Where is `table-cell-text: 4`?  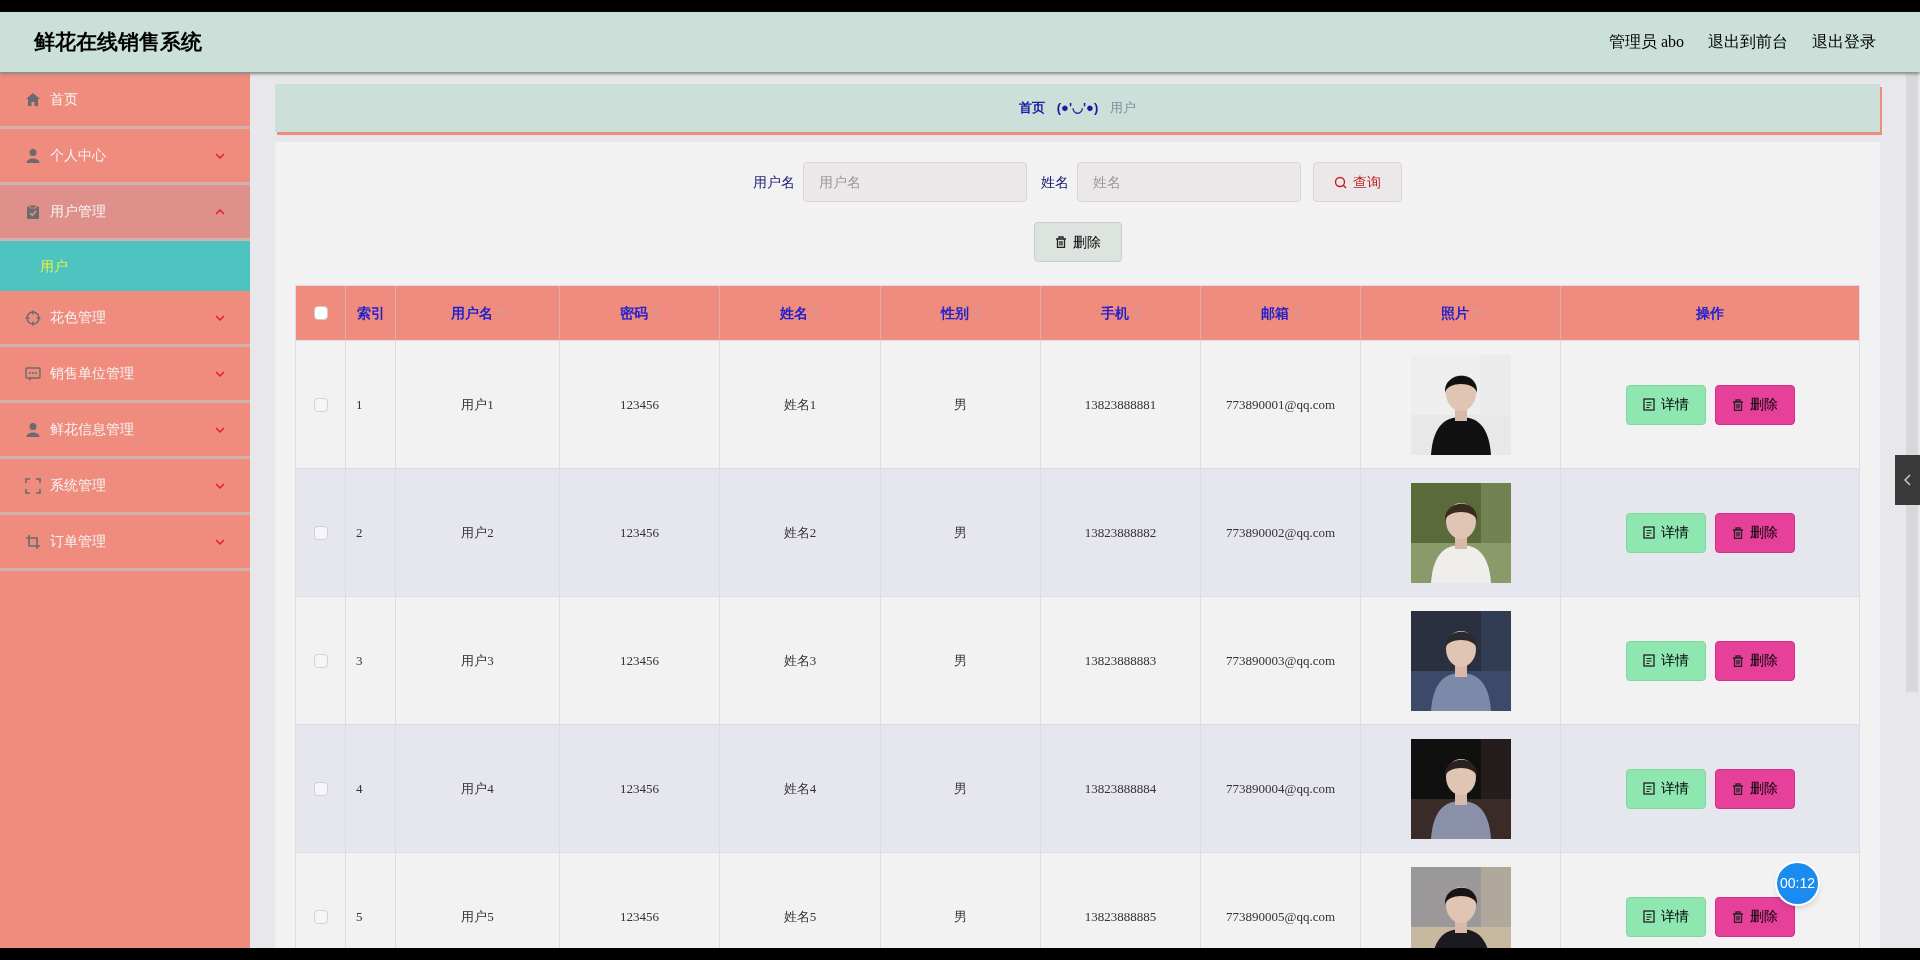 table-cell-text: 4 is located at coordinates (359, 788).